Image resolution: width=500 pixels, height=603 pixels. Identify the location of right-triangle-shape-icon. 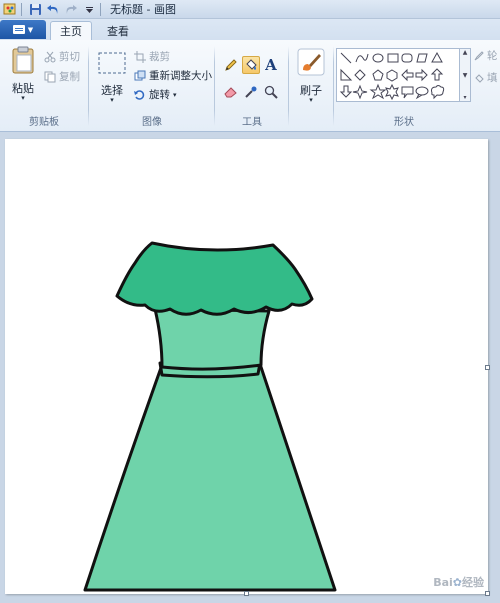
(346, 74).